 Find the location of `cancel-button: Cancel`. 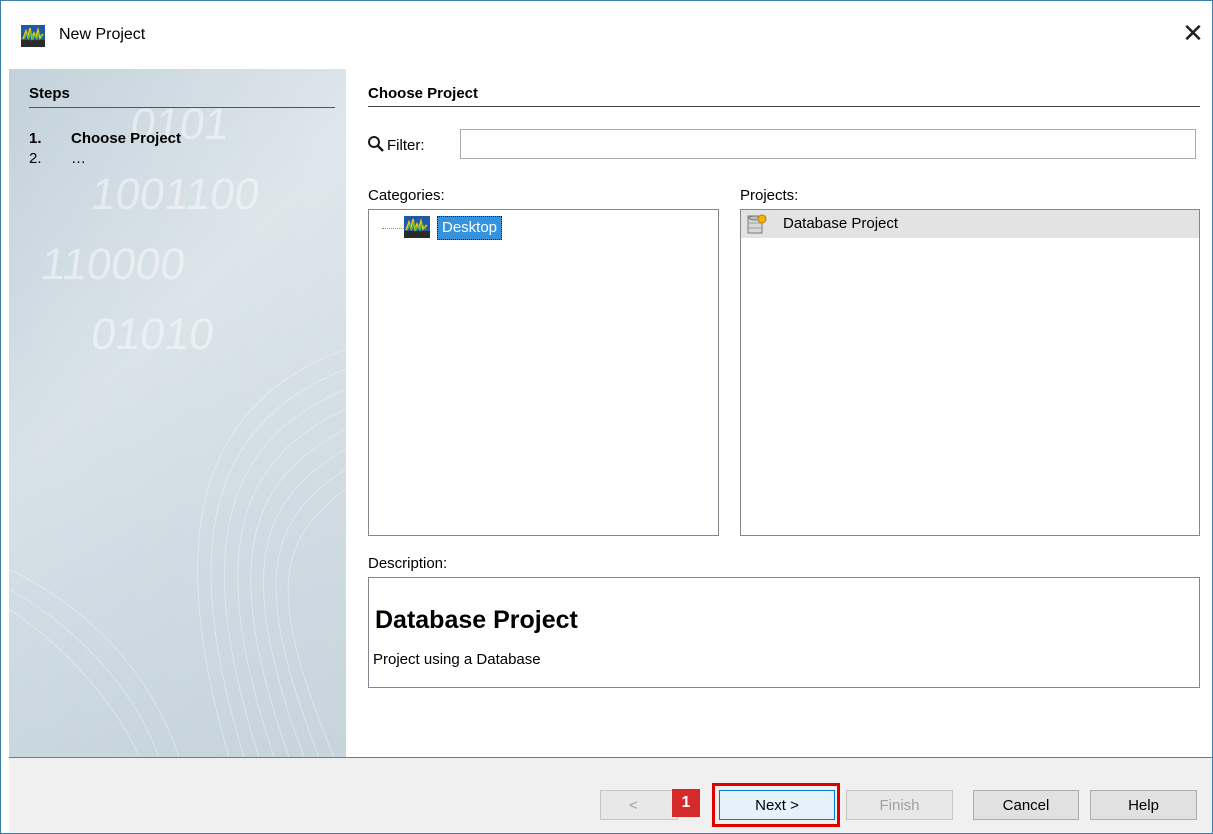

cancel-button: Cancel is located at coordinates (1026, 805).